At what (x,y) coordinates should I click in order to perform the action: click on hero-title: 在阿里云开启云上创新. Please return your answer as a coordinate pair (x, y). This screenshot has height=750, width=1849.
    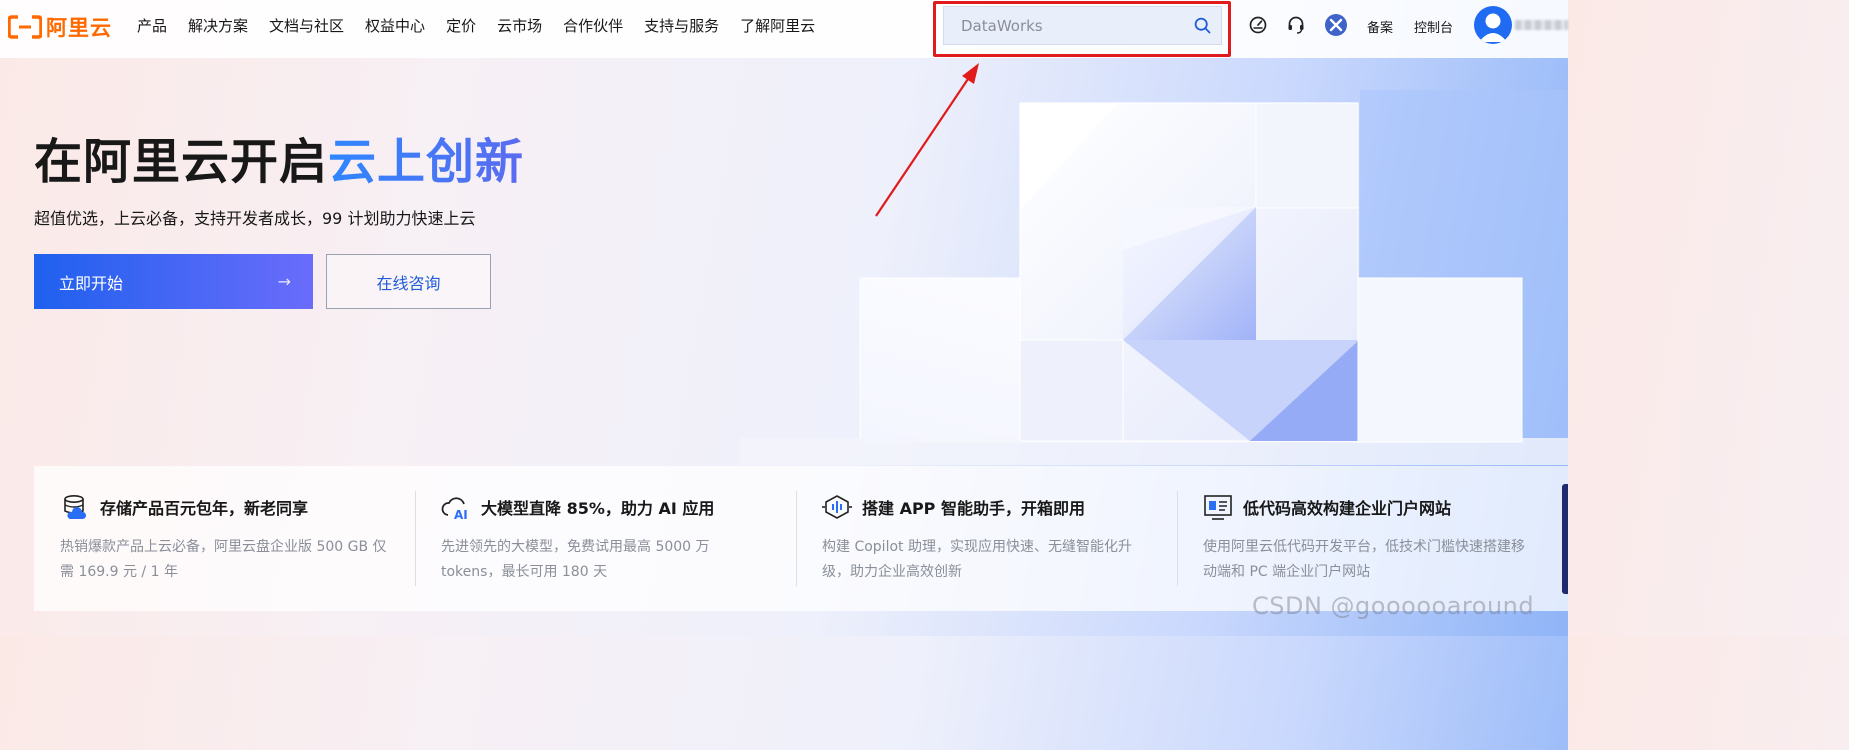
    Looking at the image, I should click on (279, 157).